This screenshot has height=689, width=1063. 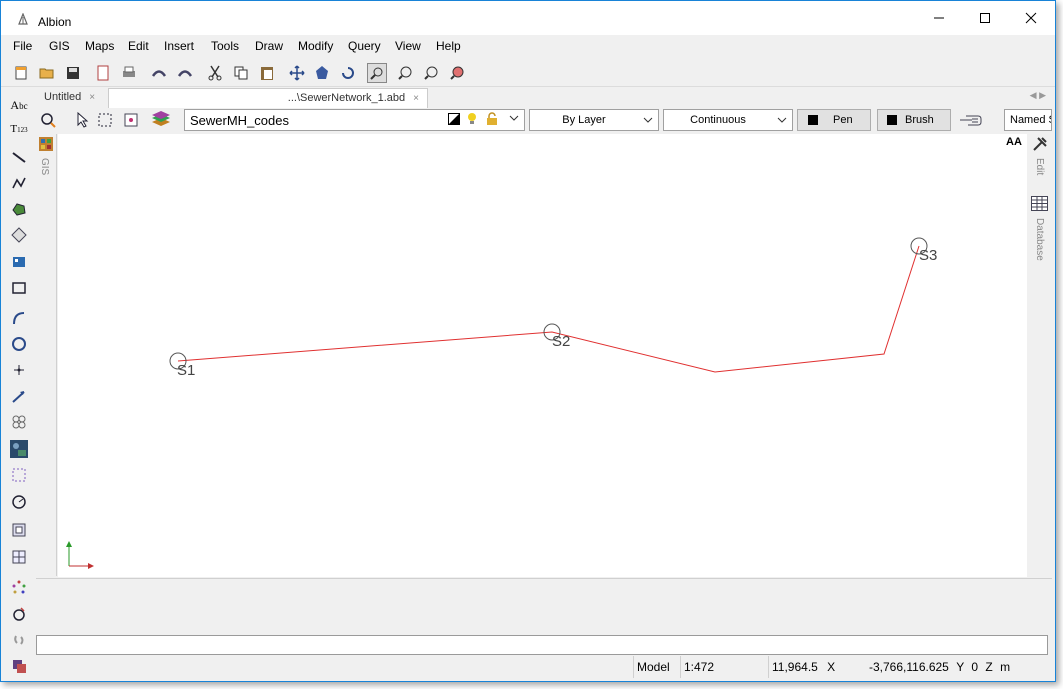 What do you see at coordinates (19, 475) in the screenshot?
I see `selection-region-icon` at bounding box center [19, 475].